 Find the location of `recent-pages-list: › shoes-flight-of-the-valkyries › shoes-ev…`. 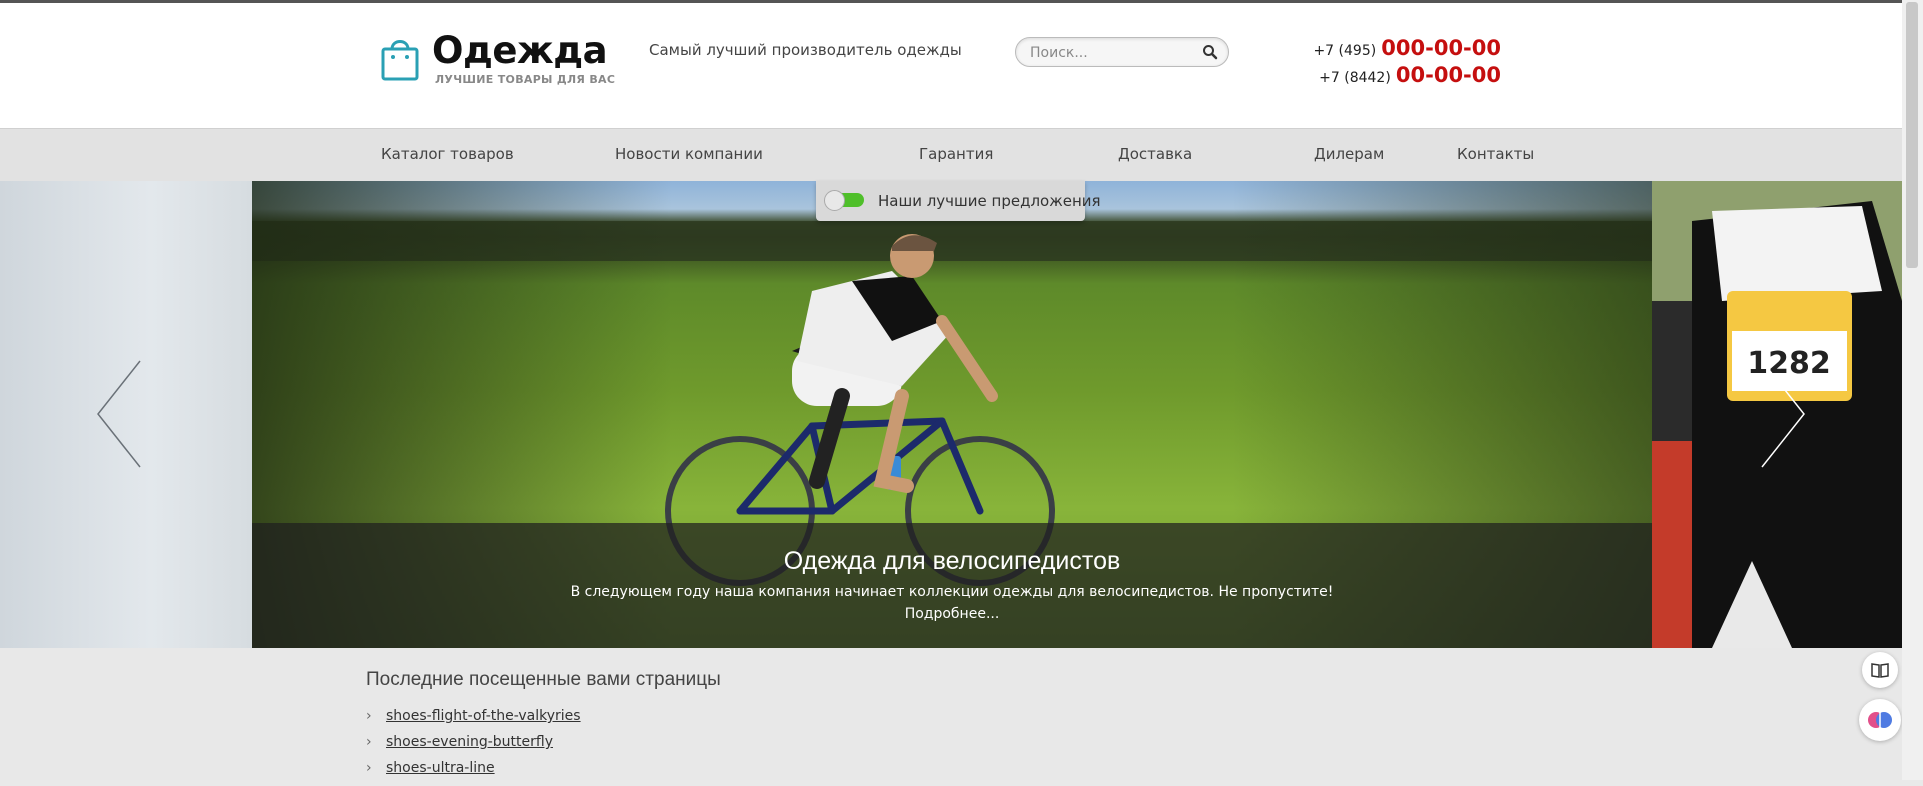

recent-pages-list: › shoes-flight-of-the-valkyries › shoes-ev… is located at coordinates (473, 747).